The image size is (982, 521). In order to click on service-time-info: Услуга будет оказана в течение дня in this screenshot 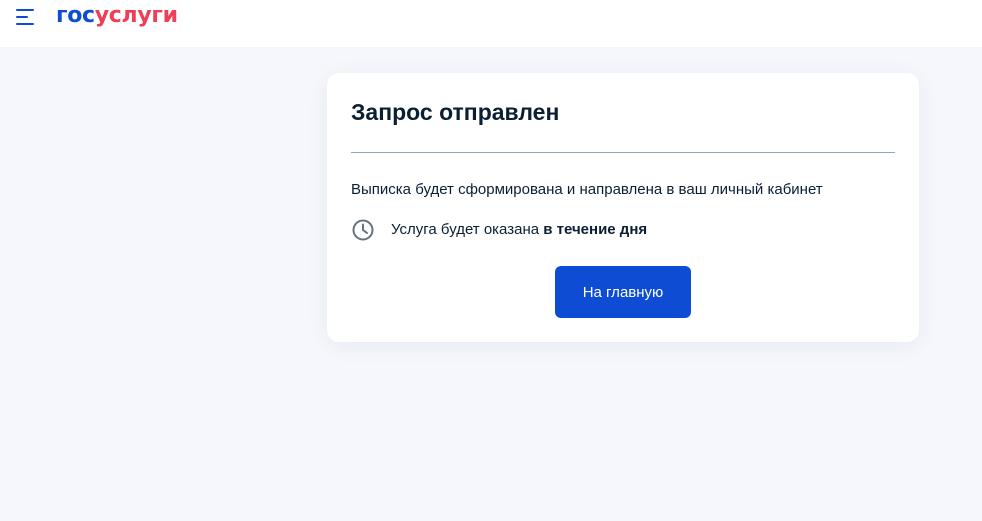, I will do `click(499, 230)`.